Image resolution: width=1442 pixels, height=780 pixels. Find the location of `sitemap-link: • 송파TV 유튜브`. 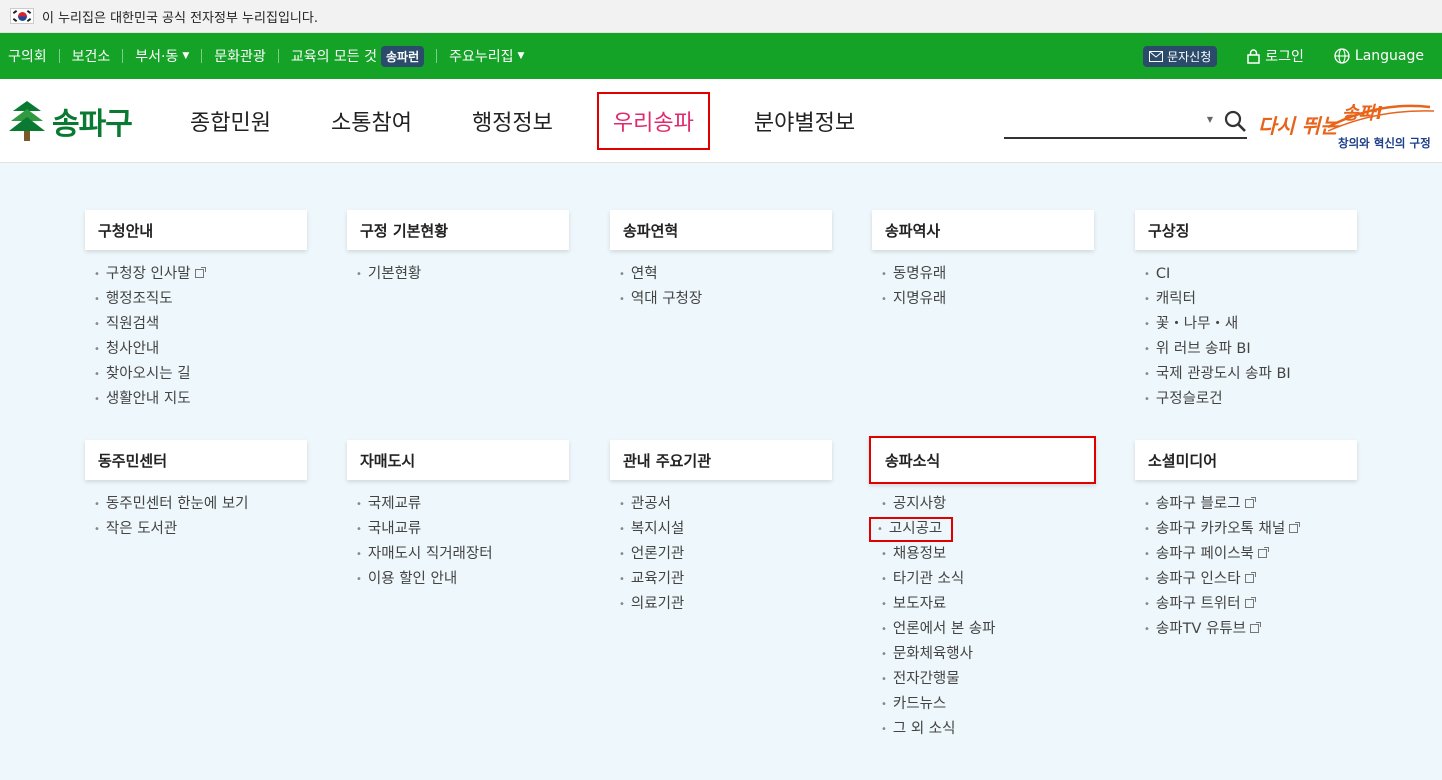

sitemap-link: • 송파TV 유튜브 is located at coordinates (1250, 629).